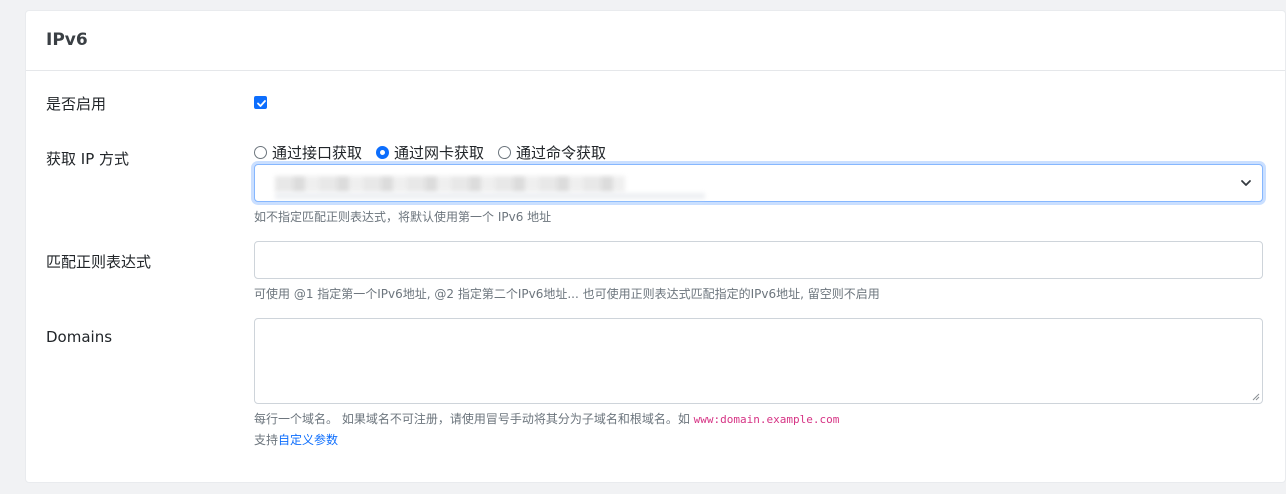 The height and width of the screenshot is (494, 1286). I want to click on domain-example: www:domain.example.com, so click(766, 419).